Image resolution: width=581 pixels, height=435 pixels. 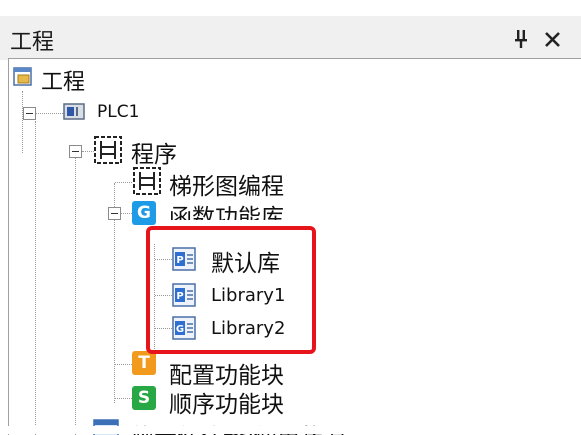 I want to click on pin-icon, so click(x=521, y=39).